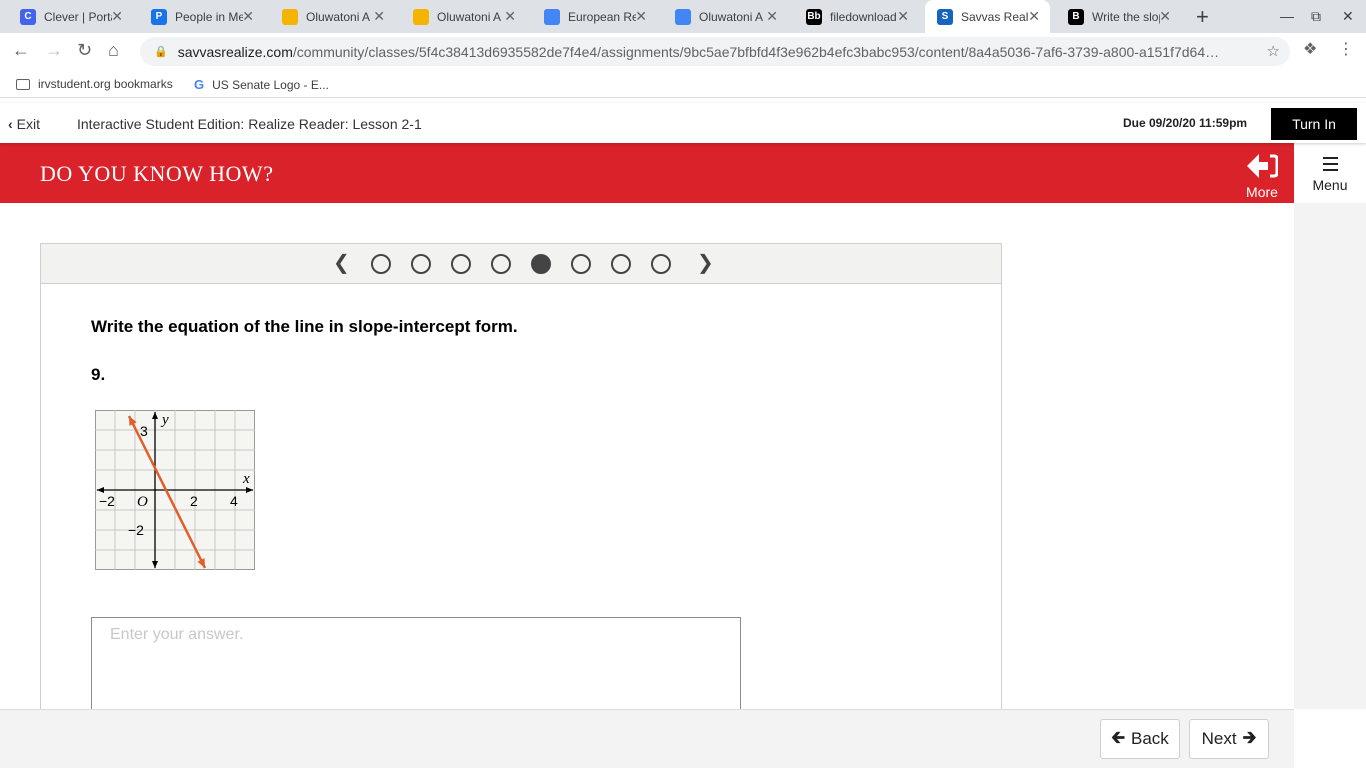 The height and width of the screenshot is (768, 1366). I want to click on footer-bar: 🡰 Back Next 🡲, so click(647, 738).